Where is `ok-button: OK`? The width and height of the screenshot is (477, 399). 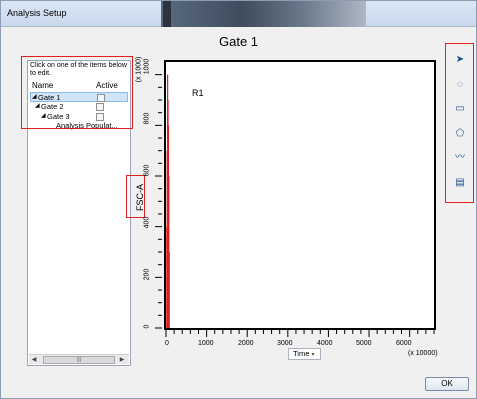
ok-button: OK is located at coordinates (447, 384).